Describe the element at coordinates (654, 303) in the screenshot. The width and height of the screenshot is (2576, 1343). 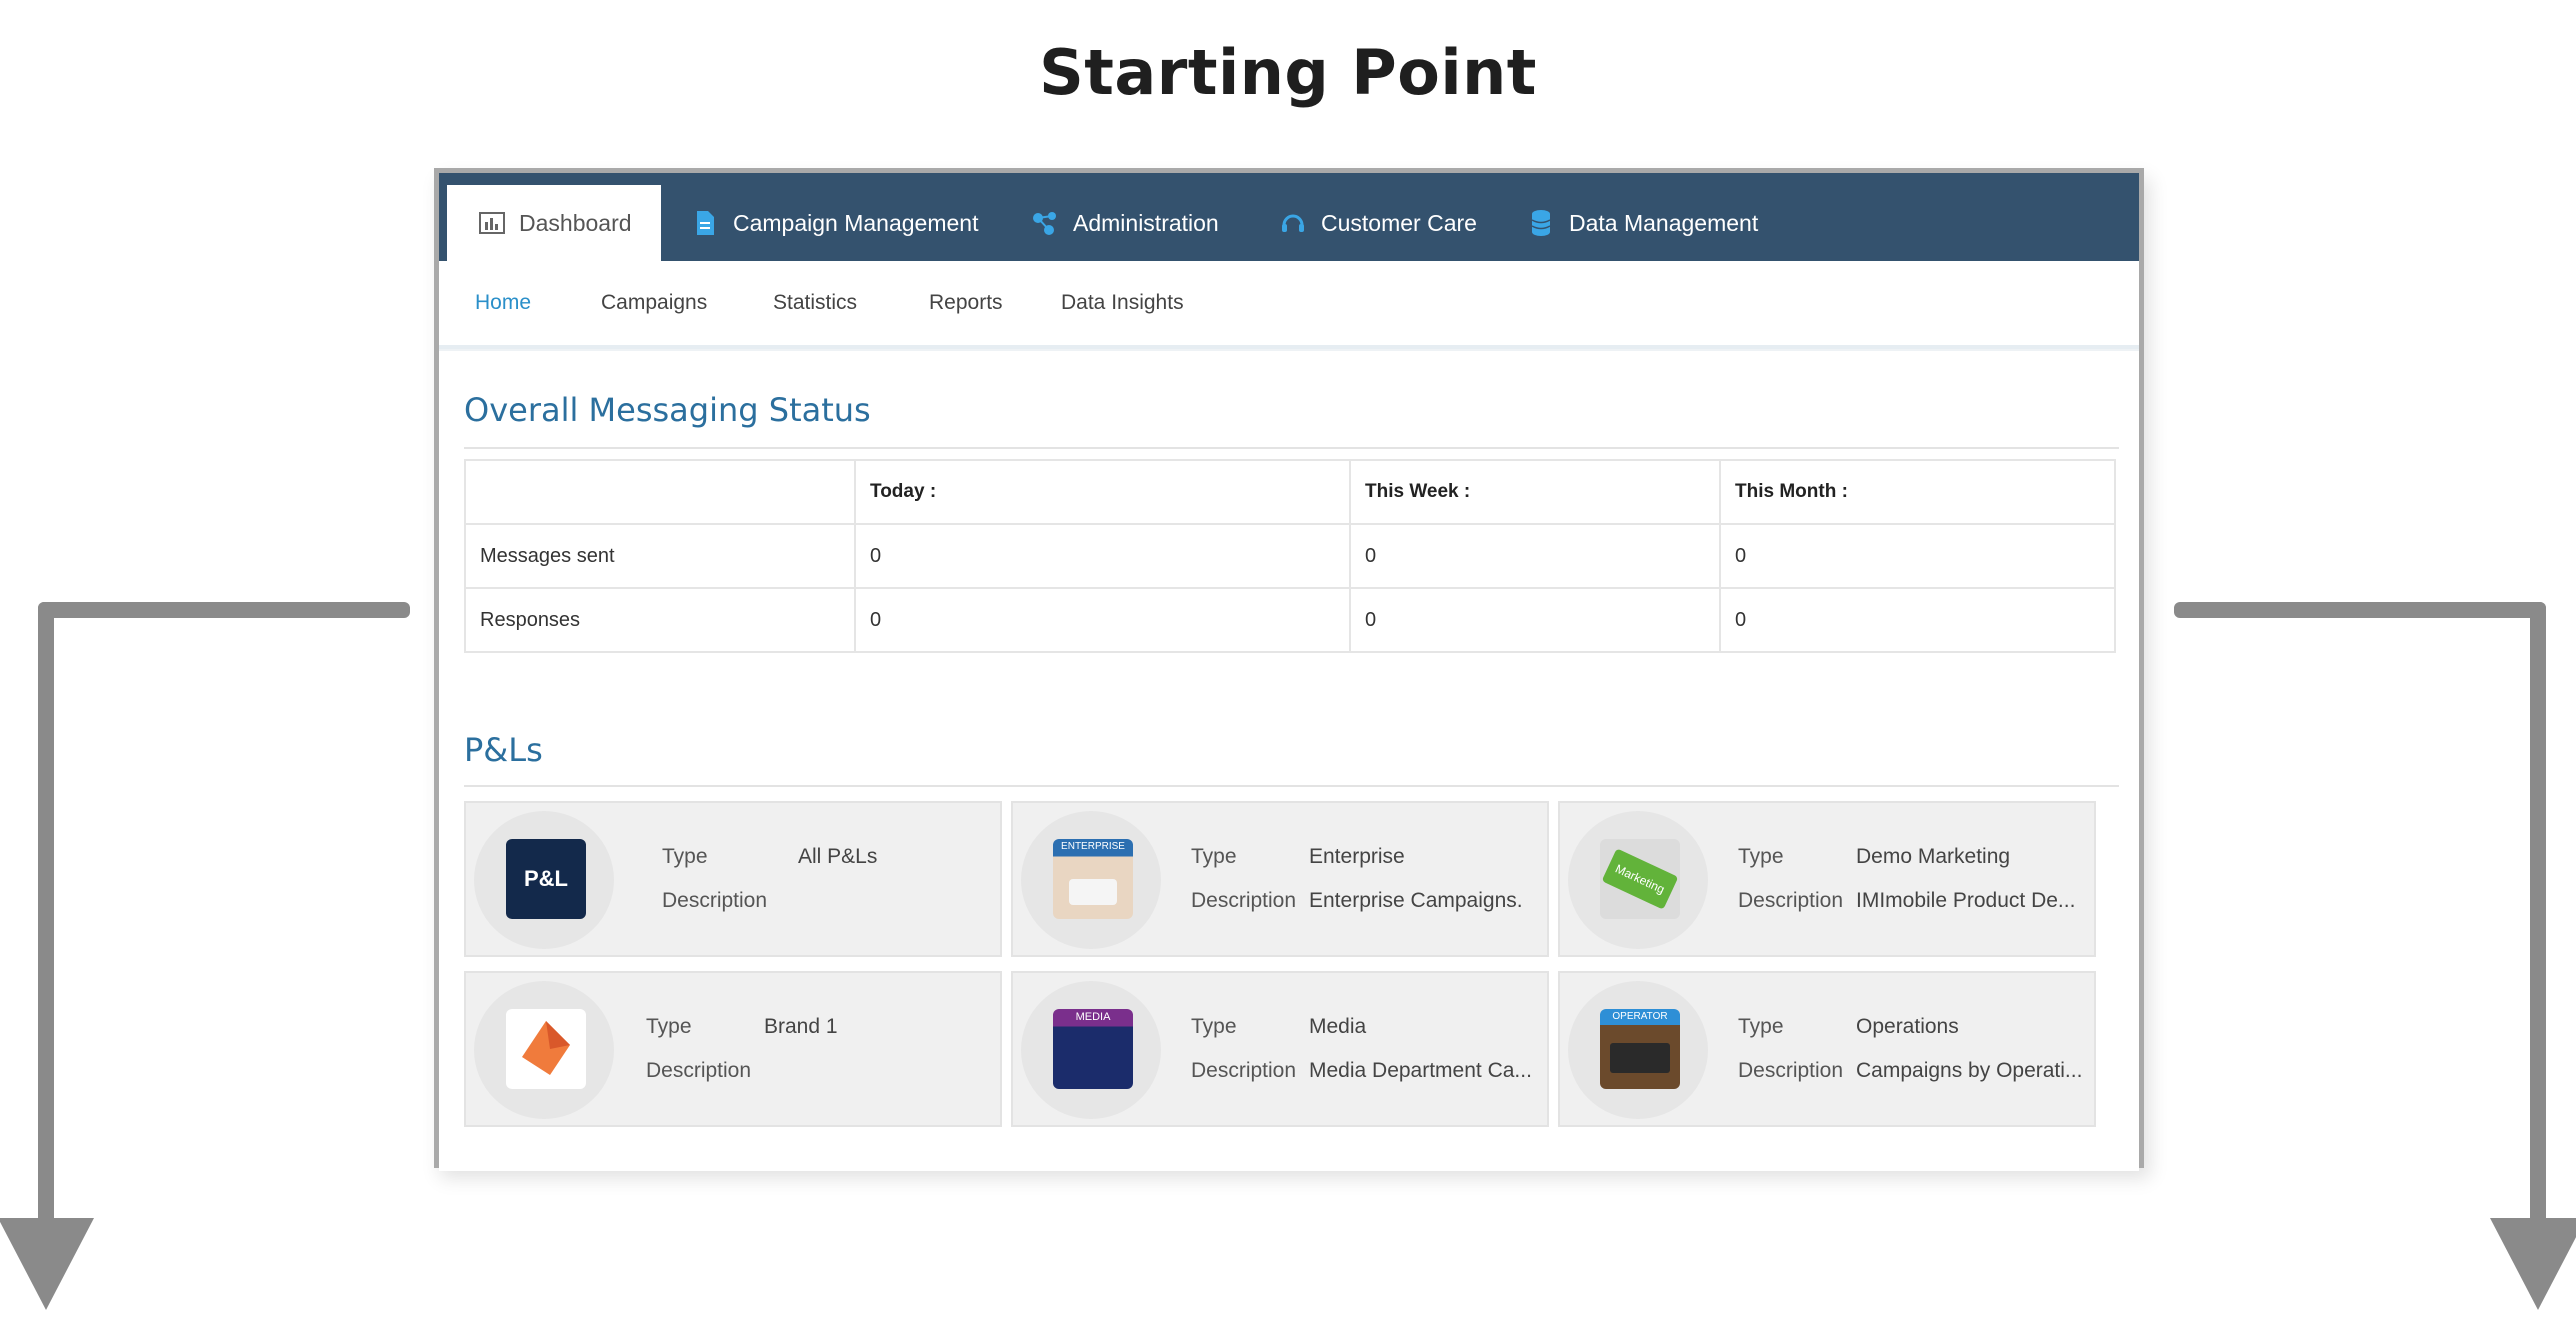
I see `subtab-campaigns: Campaigns` at that location.